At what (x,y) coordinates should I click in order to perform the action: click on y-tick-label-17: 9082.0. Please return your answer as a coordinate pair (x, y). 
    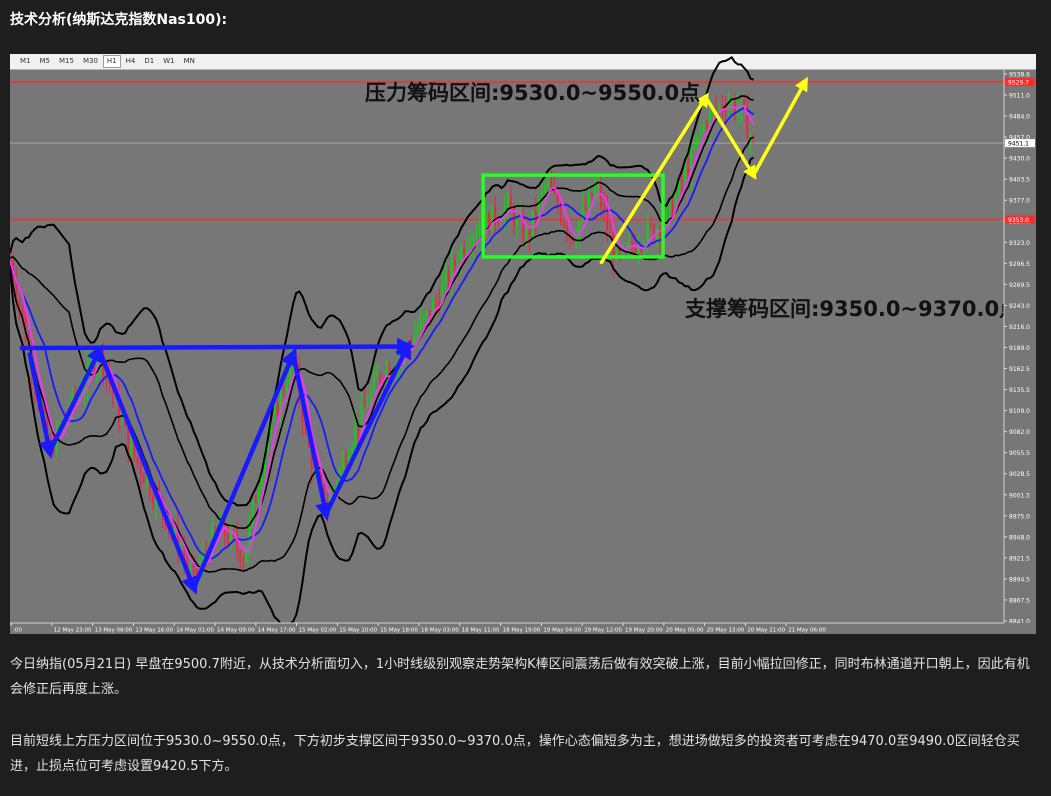
    Looking at the image, I should click on (1019, 432).